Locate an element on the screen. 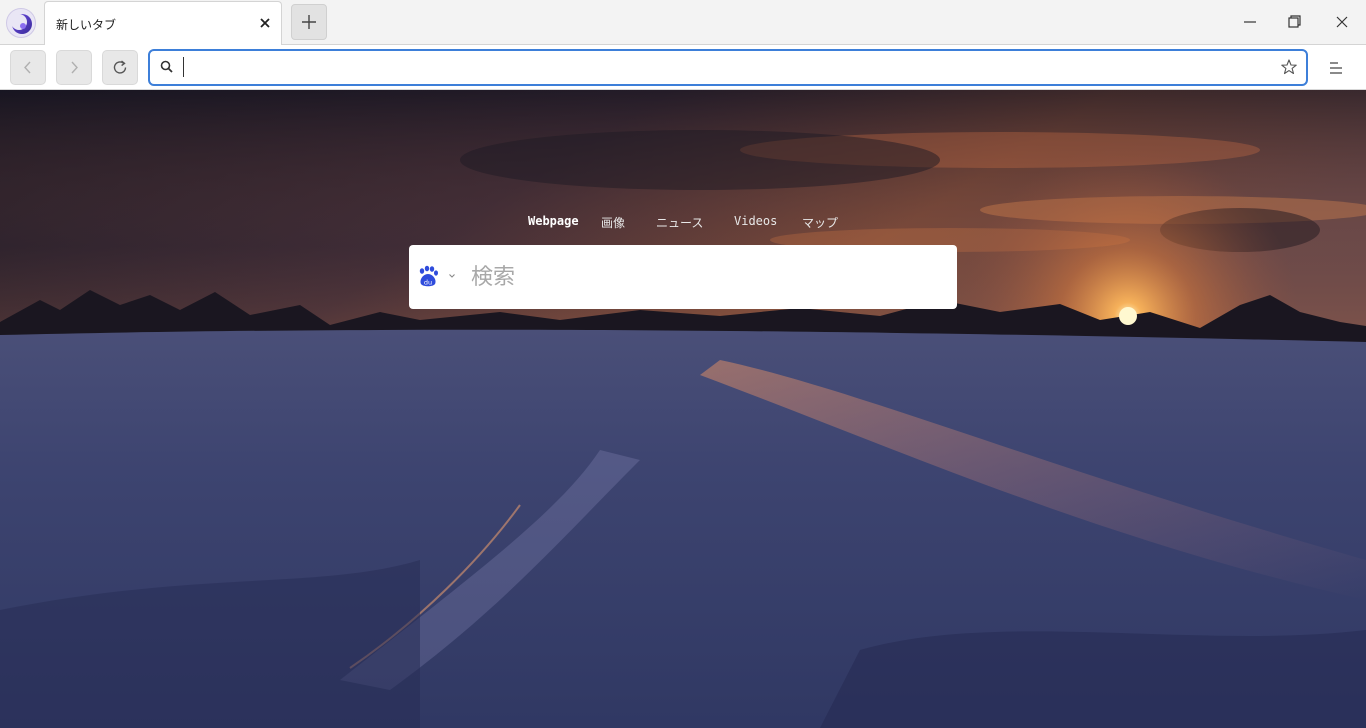 This screenshot has width=1366, height=728. minimize-icon is located at coordinates (1250, 22).